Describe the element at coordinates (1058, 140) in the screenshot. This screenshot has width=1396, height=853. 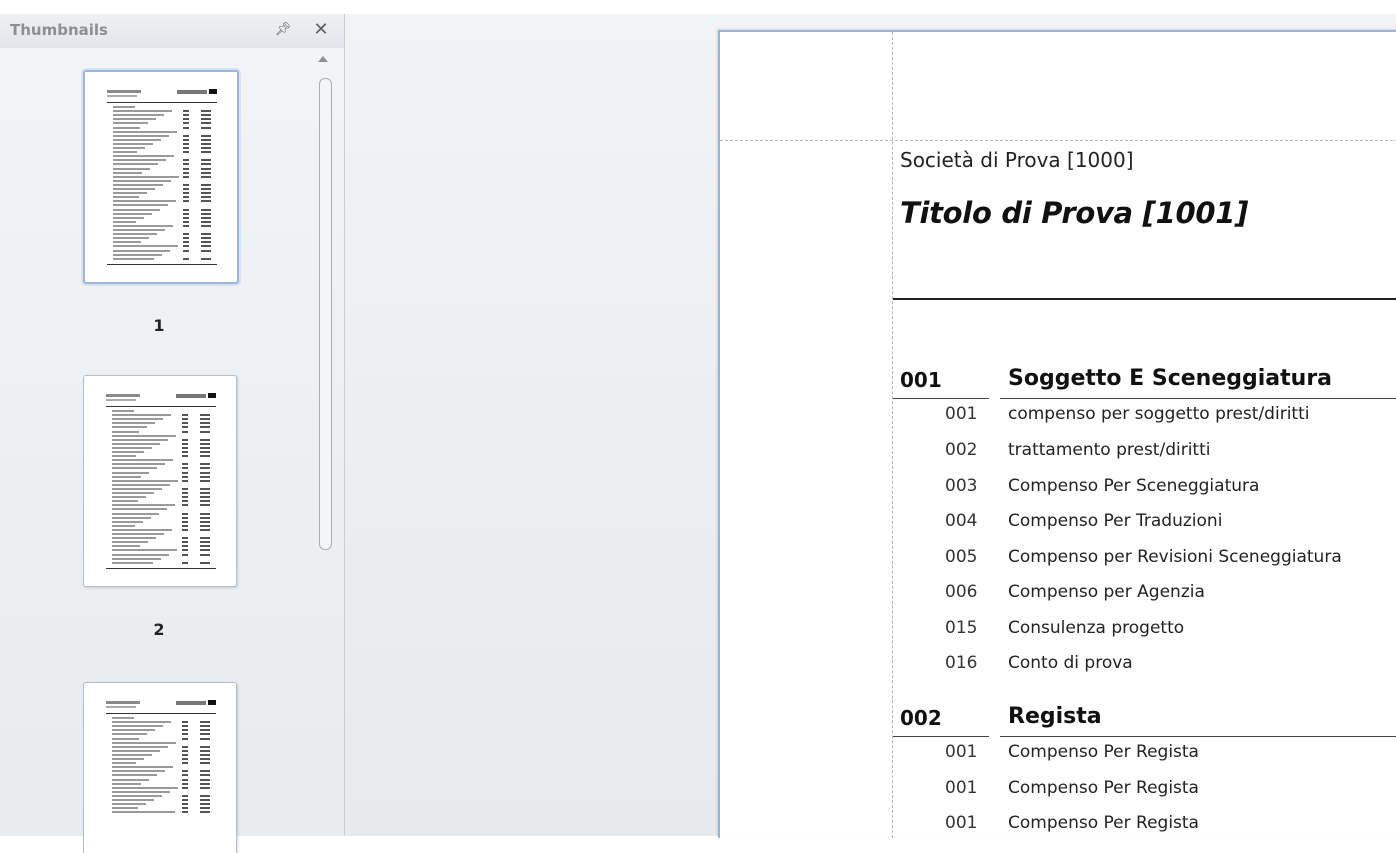
I see `margin-guide-horizontal` at that location.